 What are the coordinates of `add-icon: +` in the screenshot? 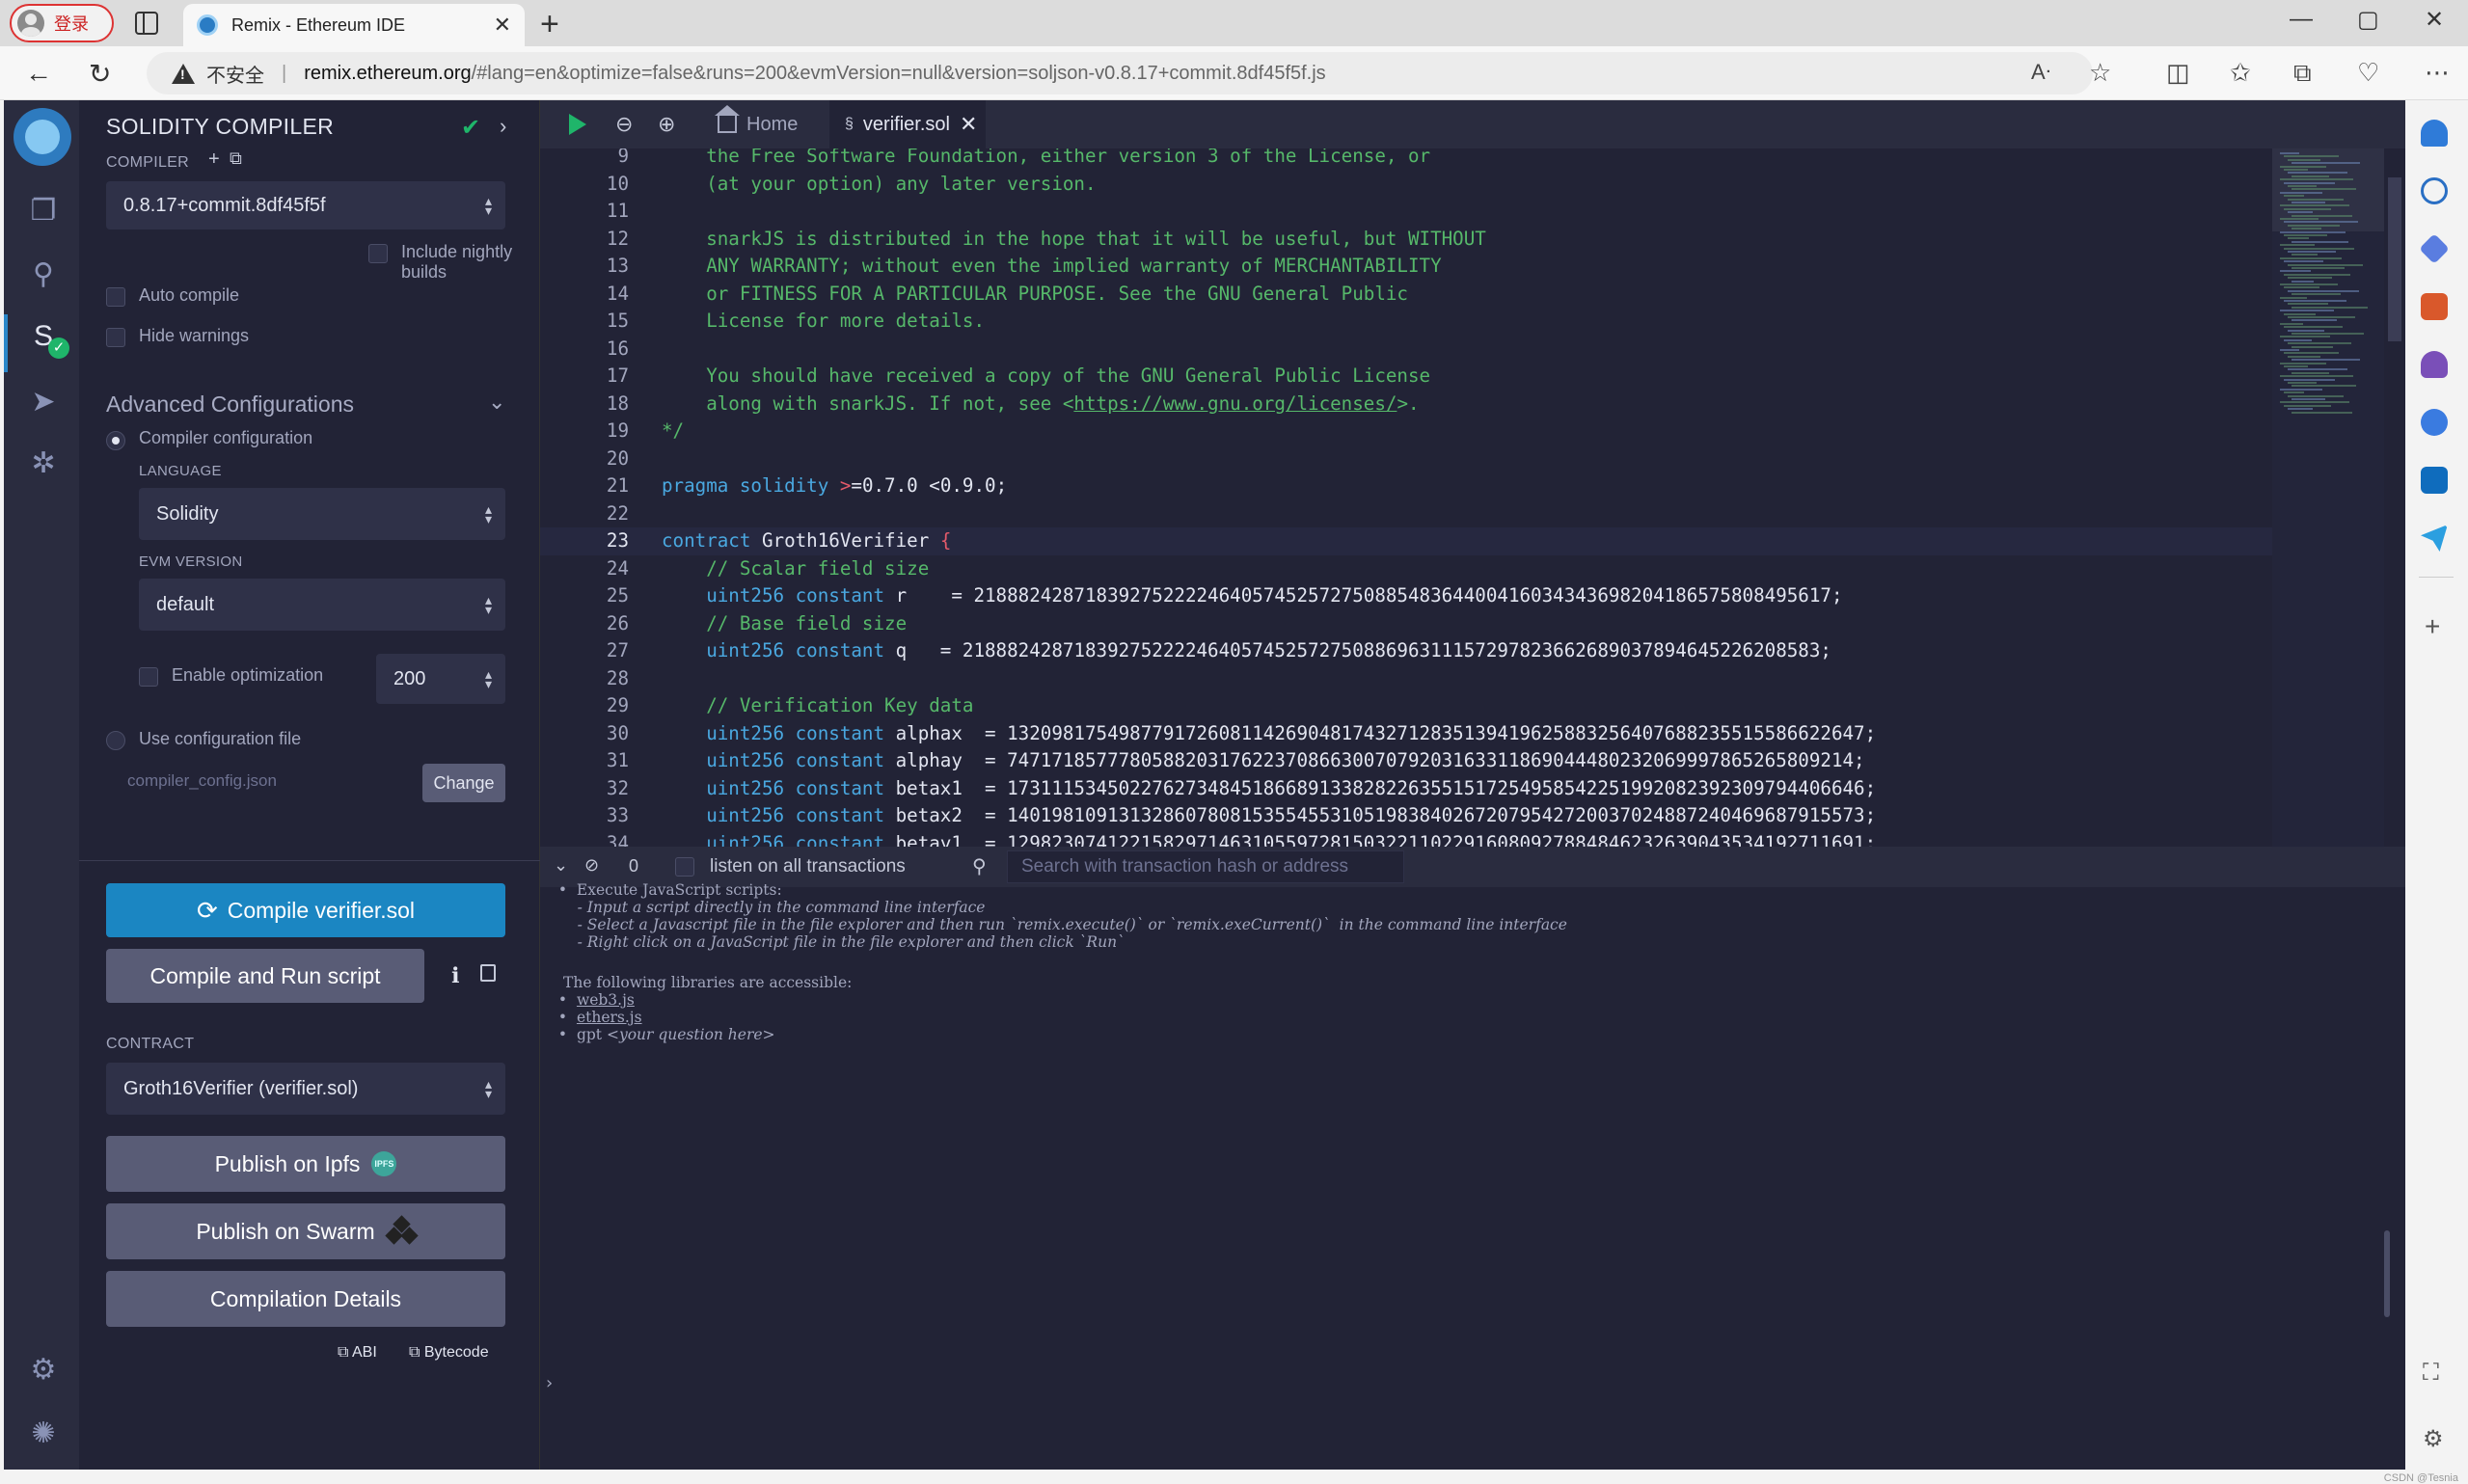 It's located at (2432, 626).